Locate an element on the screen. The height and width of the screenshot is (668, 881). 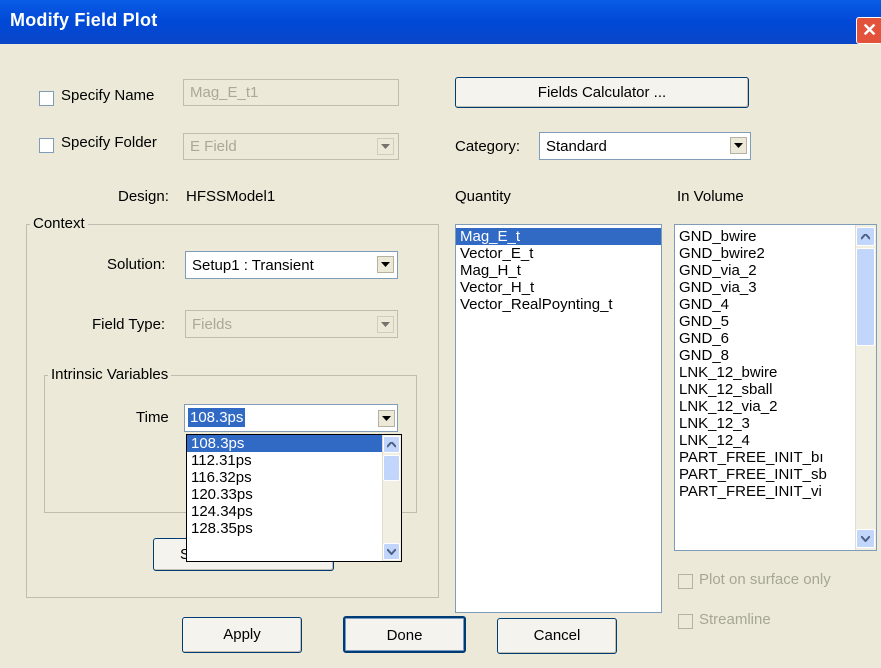
volume-item: LNK_12_sball is located at coordinates (775, 389).